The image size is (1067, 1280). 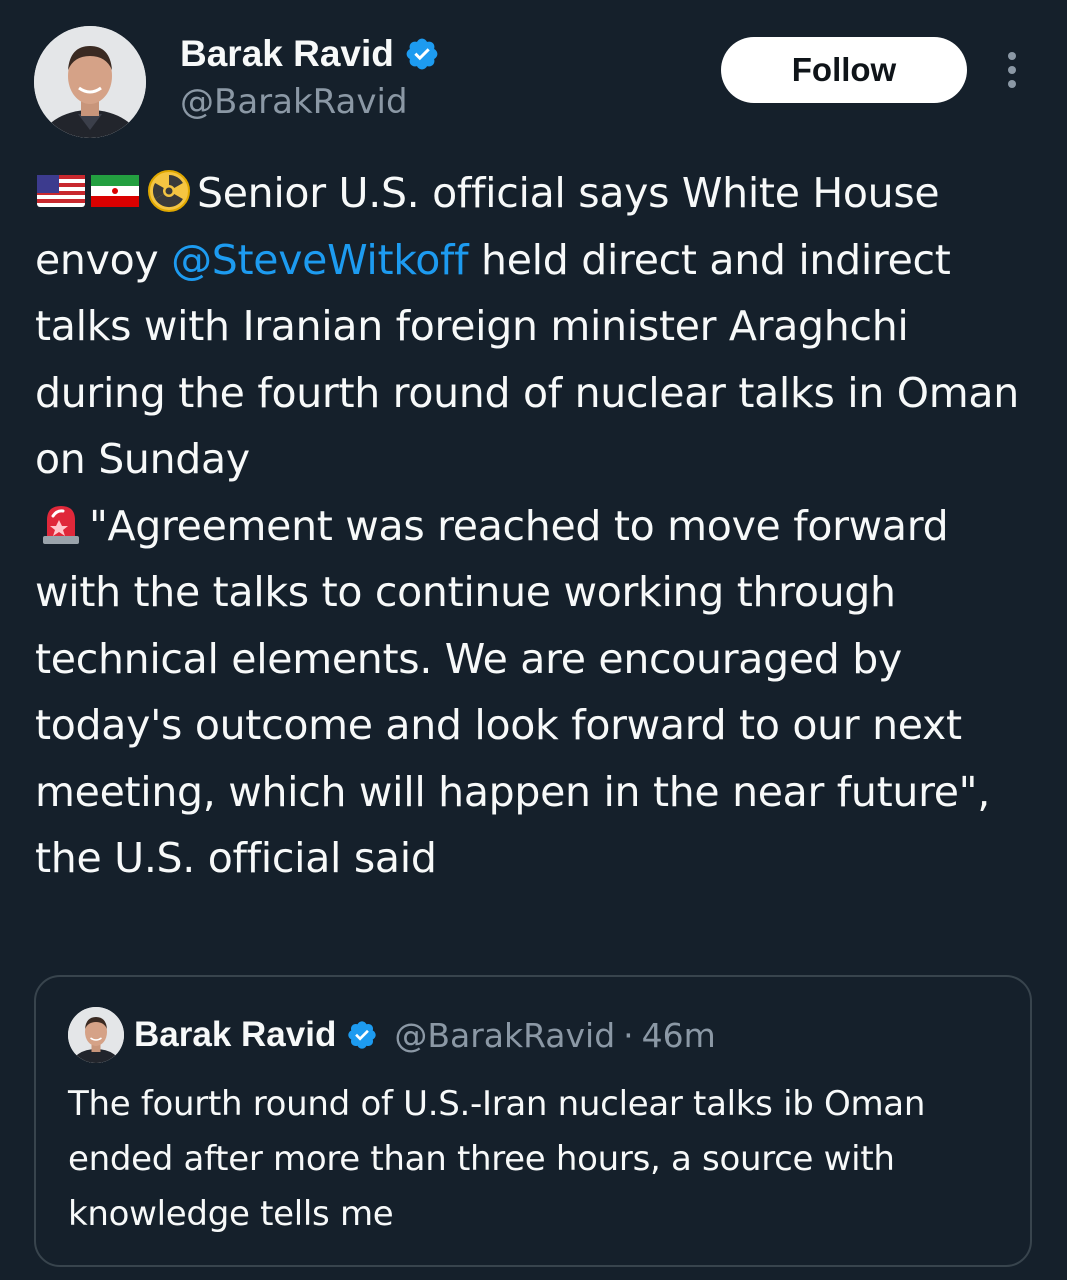 What do you see at coordinates (679, 1035) in the screenshot?
I see `quoted-tweet-timestamp: 46m` at bounding box center [679, 1035].